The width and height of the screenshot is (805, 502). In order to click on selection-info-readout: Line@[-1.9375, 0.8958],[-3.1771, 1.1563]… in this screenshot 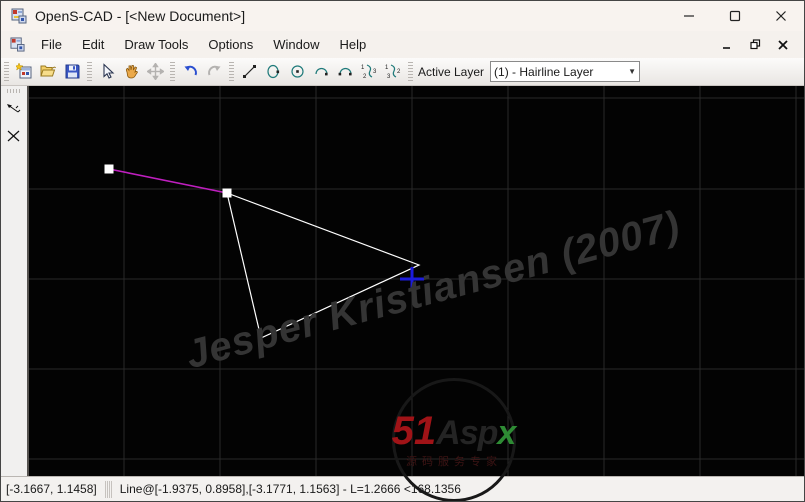, I will do `click(290, 489)`.